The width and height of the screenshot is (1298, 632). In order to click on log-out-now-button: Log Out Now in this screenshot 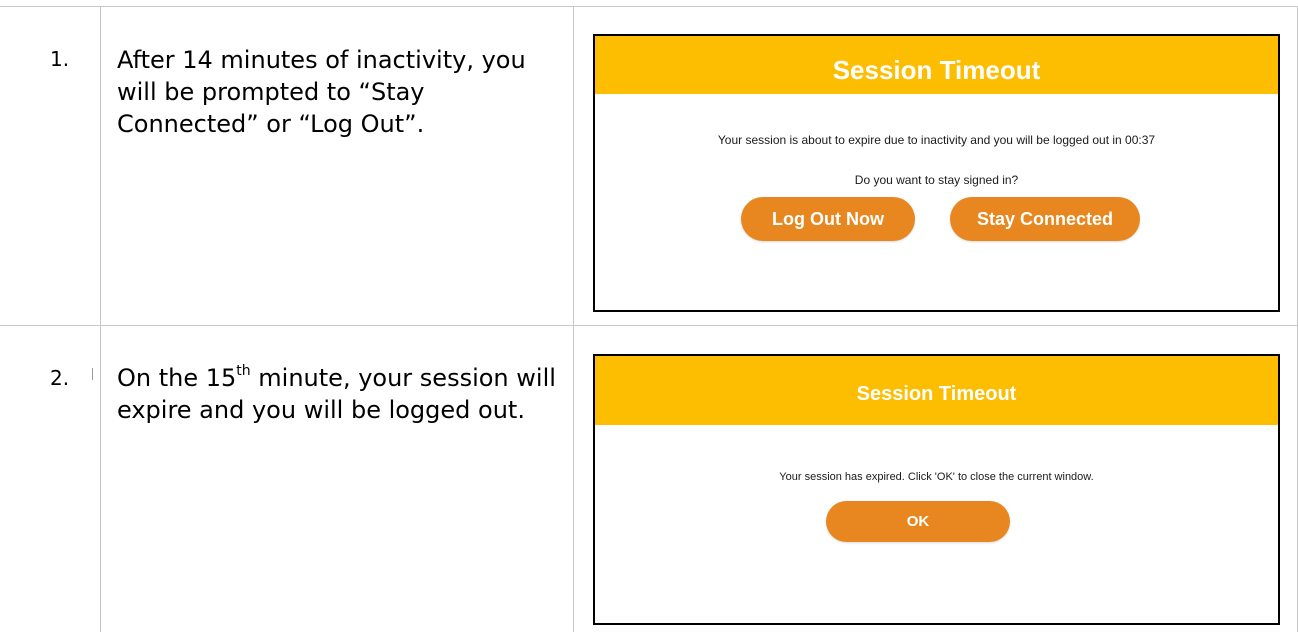, I will do `click(828, 219)`.